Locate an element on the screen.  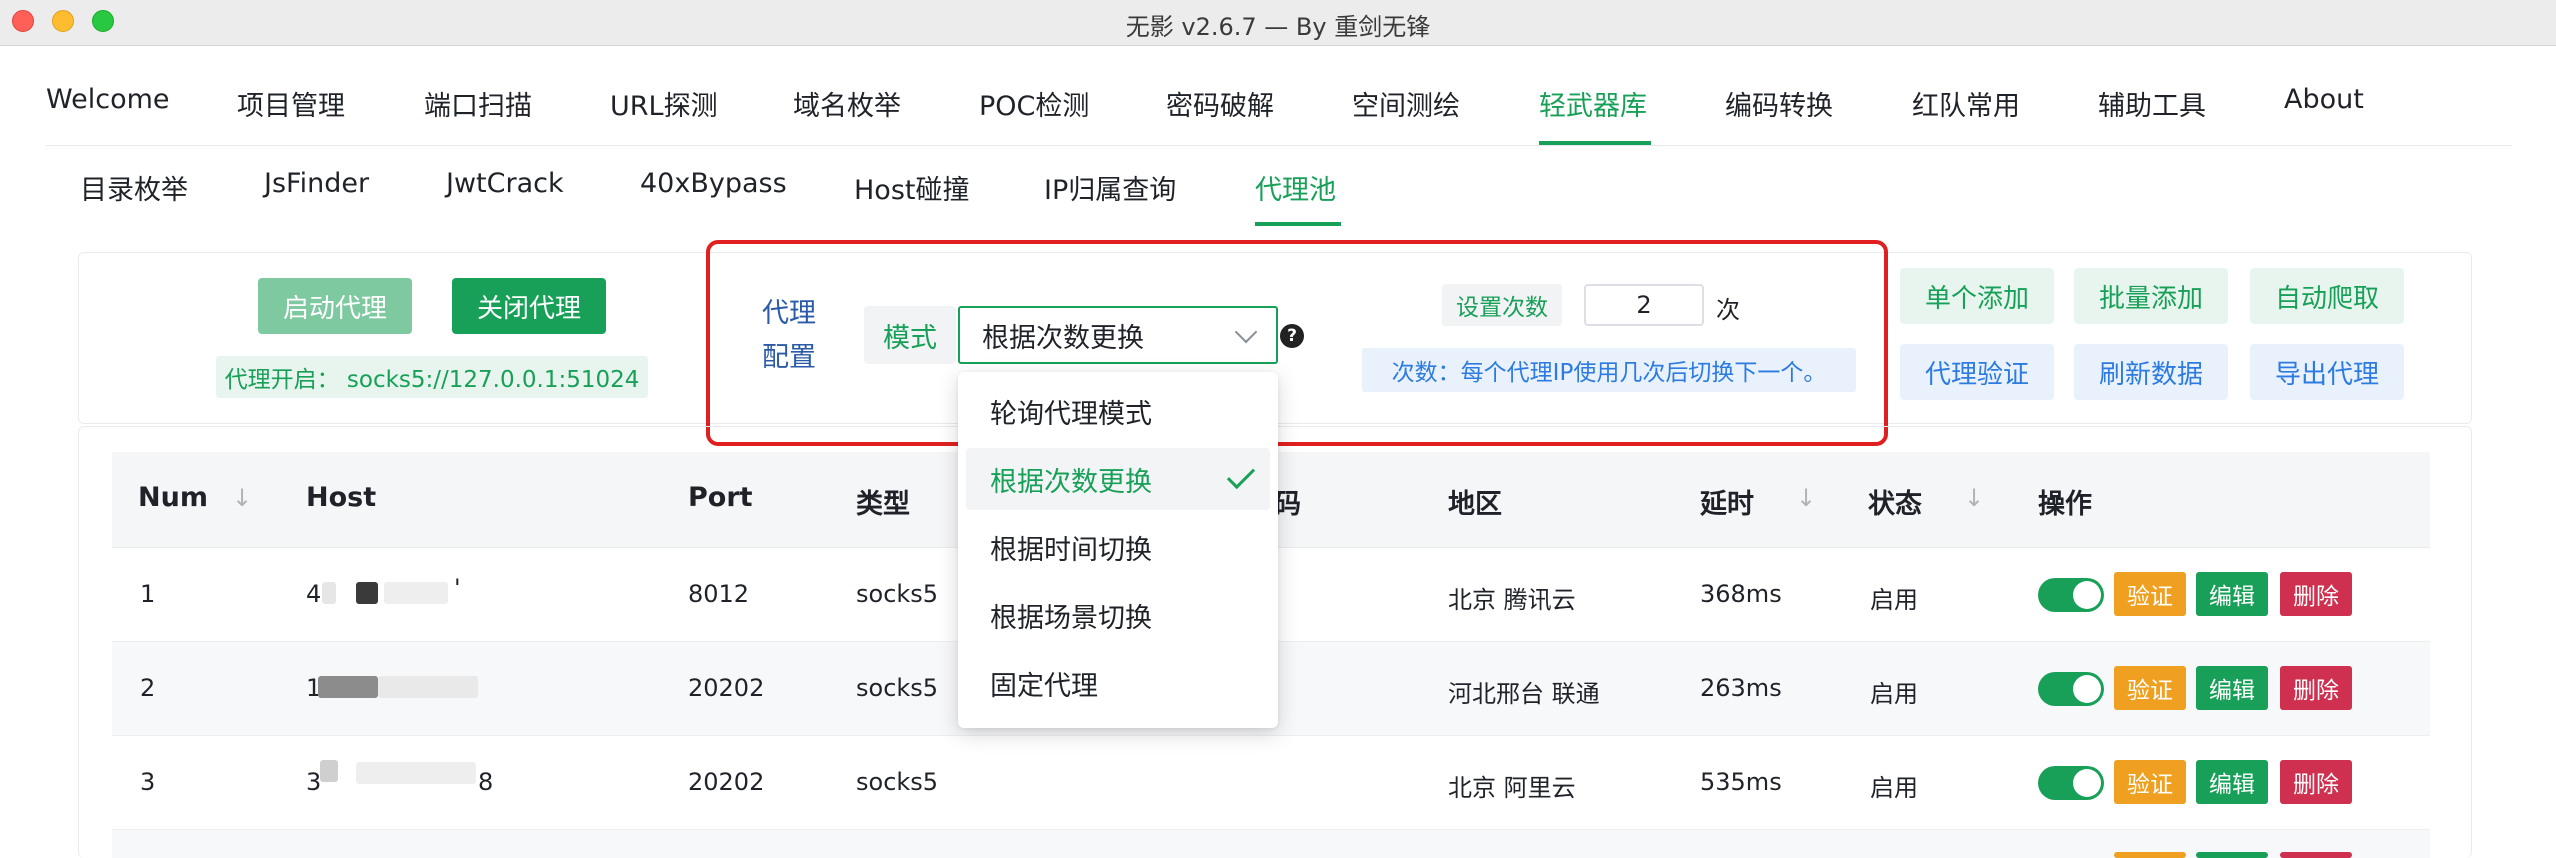
refresh-data-button: 刷新数据 is located at coordinates (2151, 372).